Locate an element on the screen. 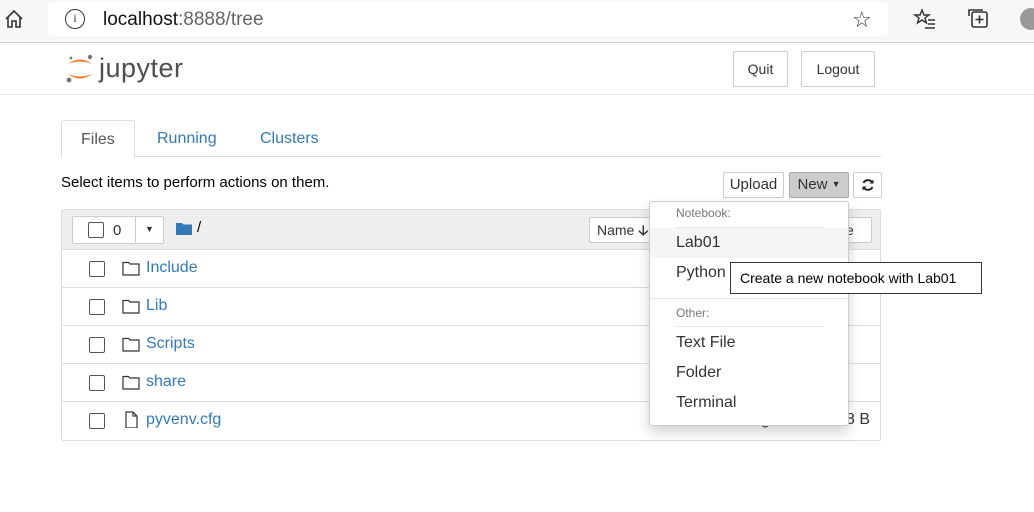 The height and width of the screenshot is (512, 1034). quit-button: Quit is located at coordinates (760, 69).